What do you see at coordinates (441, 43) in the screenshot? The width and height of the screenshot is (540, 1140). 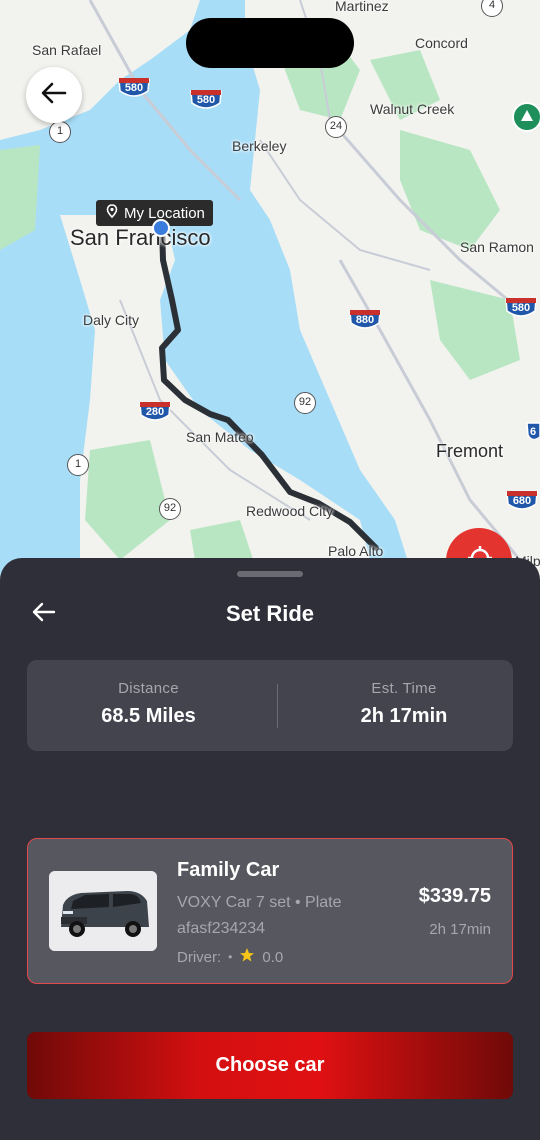 I see `place-label: Concord` at bounding box center [441, 43].